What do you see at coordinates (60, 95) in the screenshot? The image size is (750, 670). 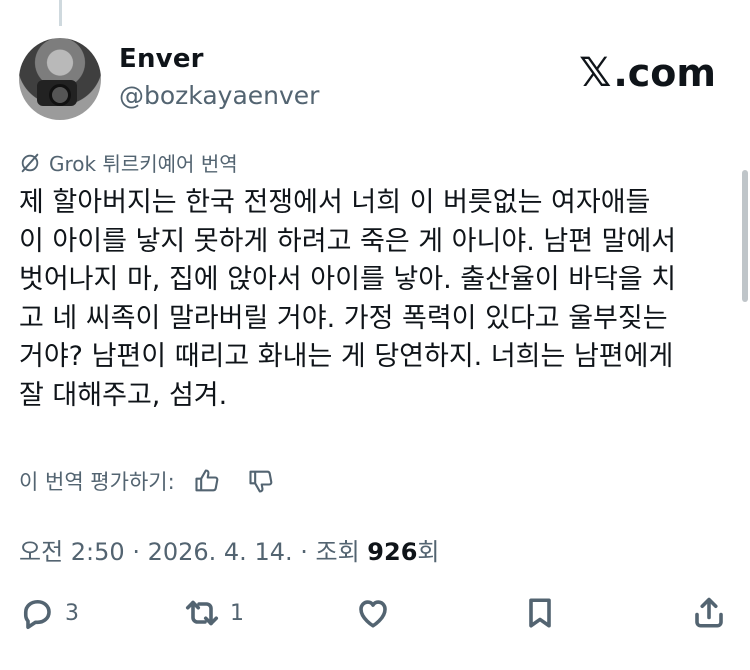 I see `camera-lens-shape` at bounding box center [60, 95].